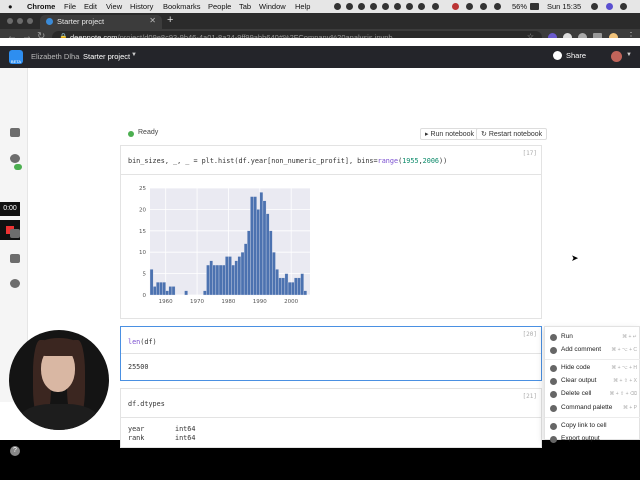  What do you see at coordinates (145, 275) in the screenshot?
I see `y-tick-label: 5` at bounding box center [145, 275].